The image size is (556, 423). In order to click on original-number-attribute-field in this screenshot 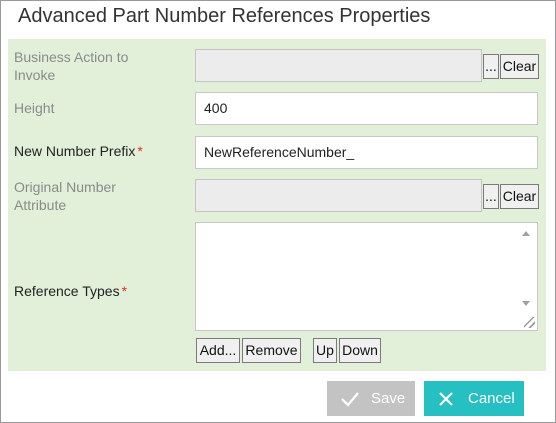, I will do `click(338, 195)`.